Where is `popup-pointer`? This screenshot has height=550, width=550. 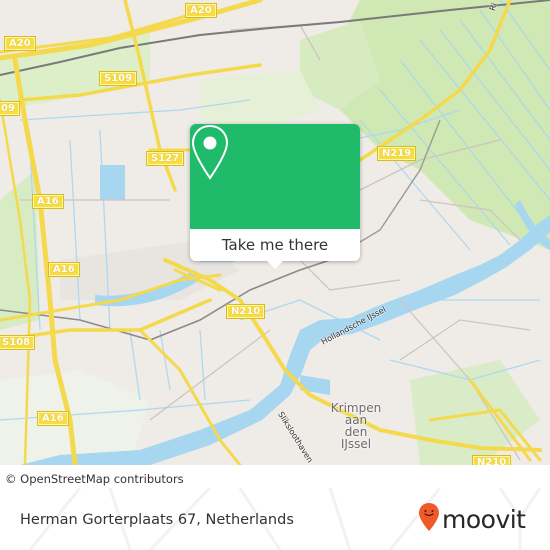
popup-pointer is located at coordinates (275, 264).